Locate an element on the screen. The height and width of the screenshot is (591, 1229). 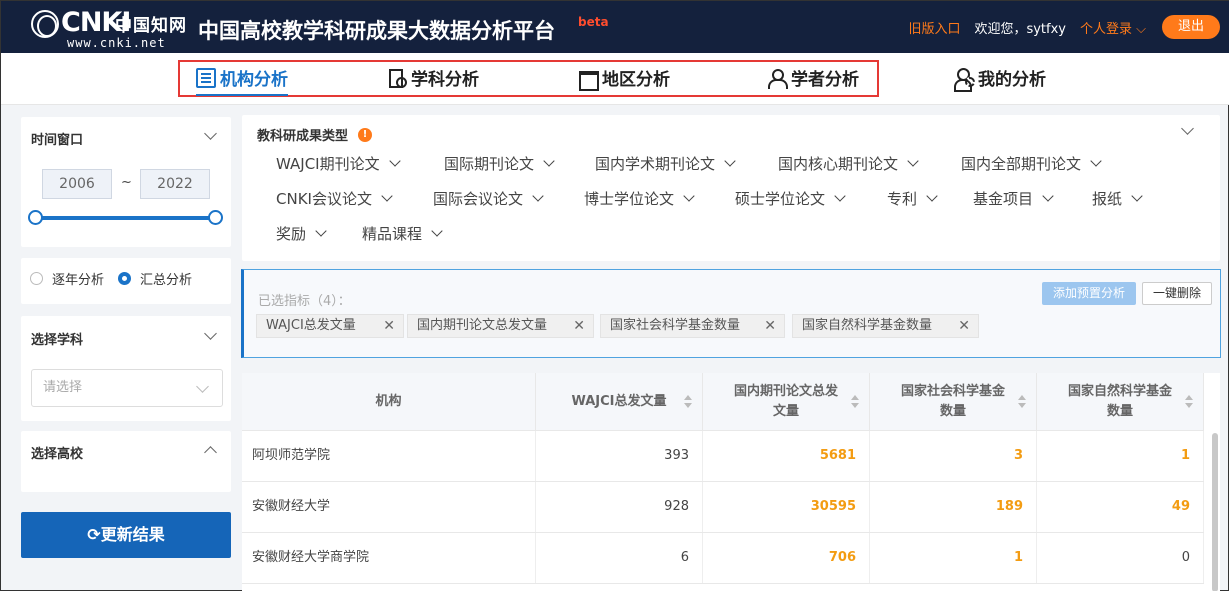
institution-name-cell: 安徽财经大学商学院 is located at coordinates (389, 558).